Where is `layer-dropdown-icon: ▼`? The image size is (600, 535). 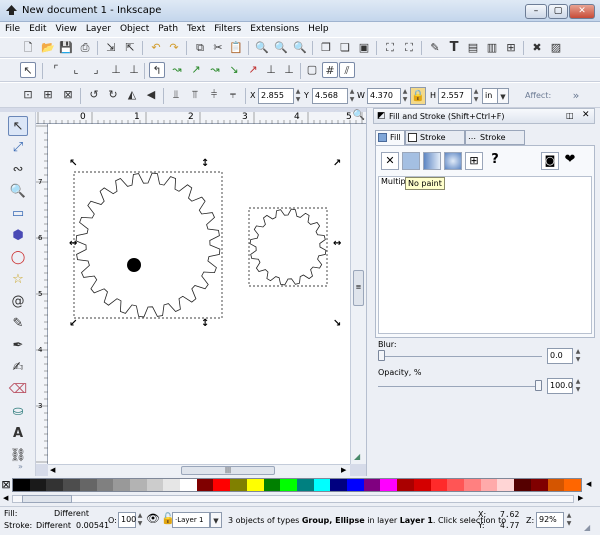 layer-dropdown-icon: ▼ is located at coordinates (216, 520).